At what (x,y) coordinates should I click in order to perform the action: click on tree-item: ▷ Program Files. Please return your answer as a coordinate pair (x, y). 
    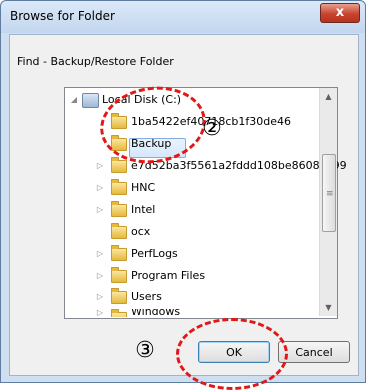
    Looking at the image, I should click on (199, 276).